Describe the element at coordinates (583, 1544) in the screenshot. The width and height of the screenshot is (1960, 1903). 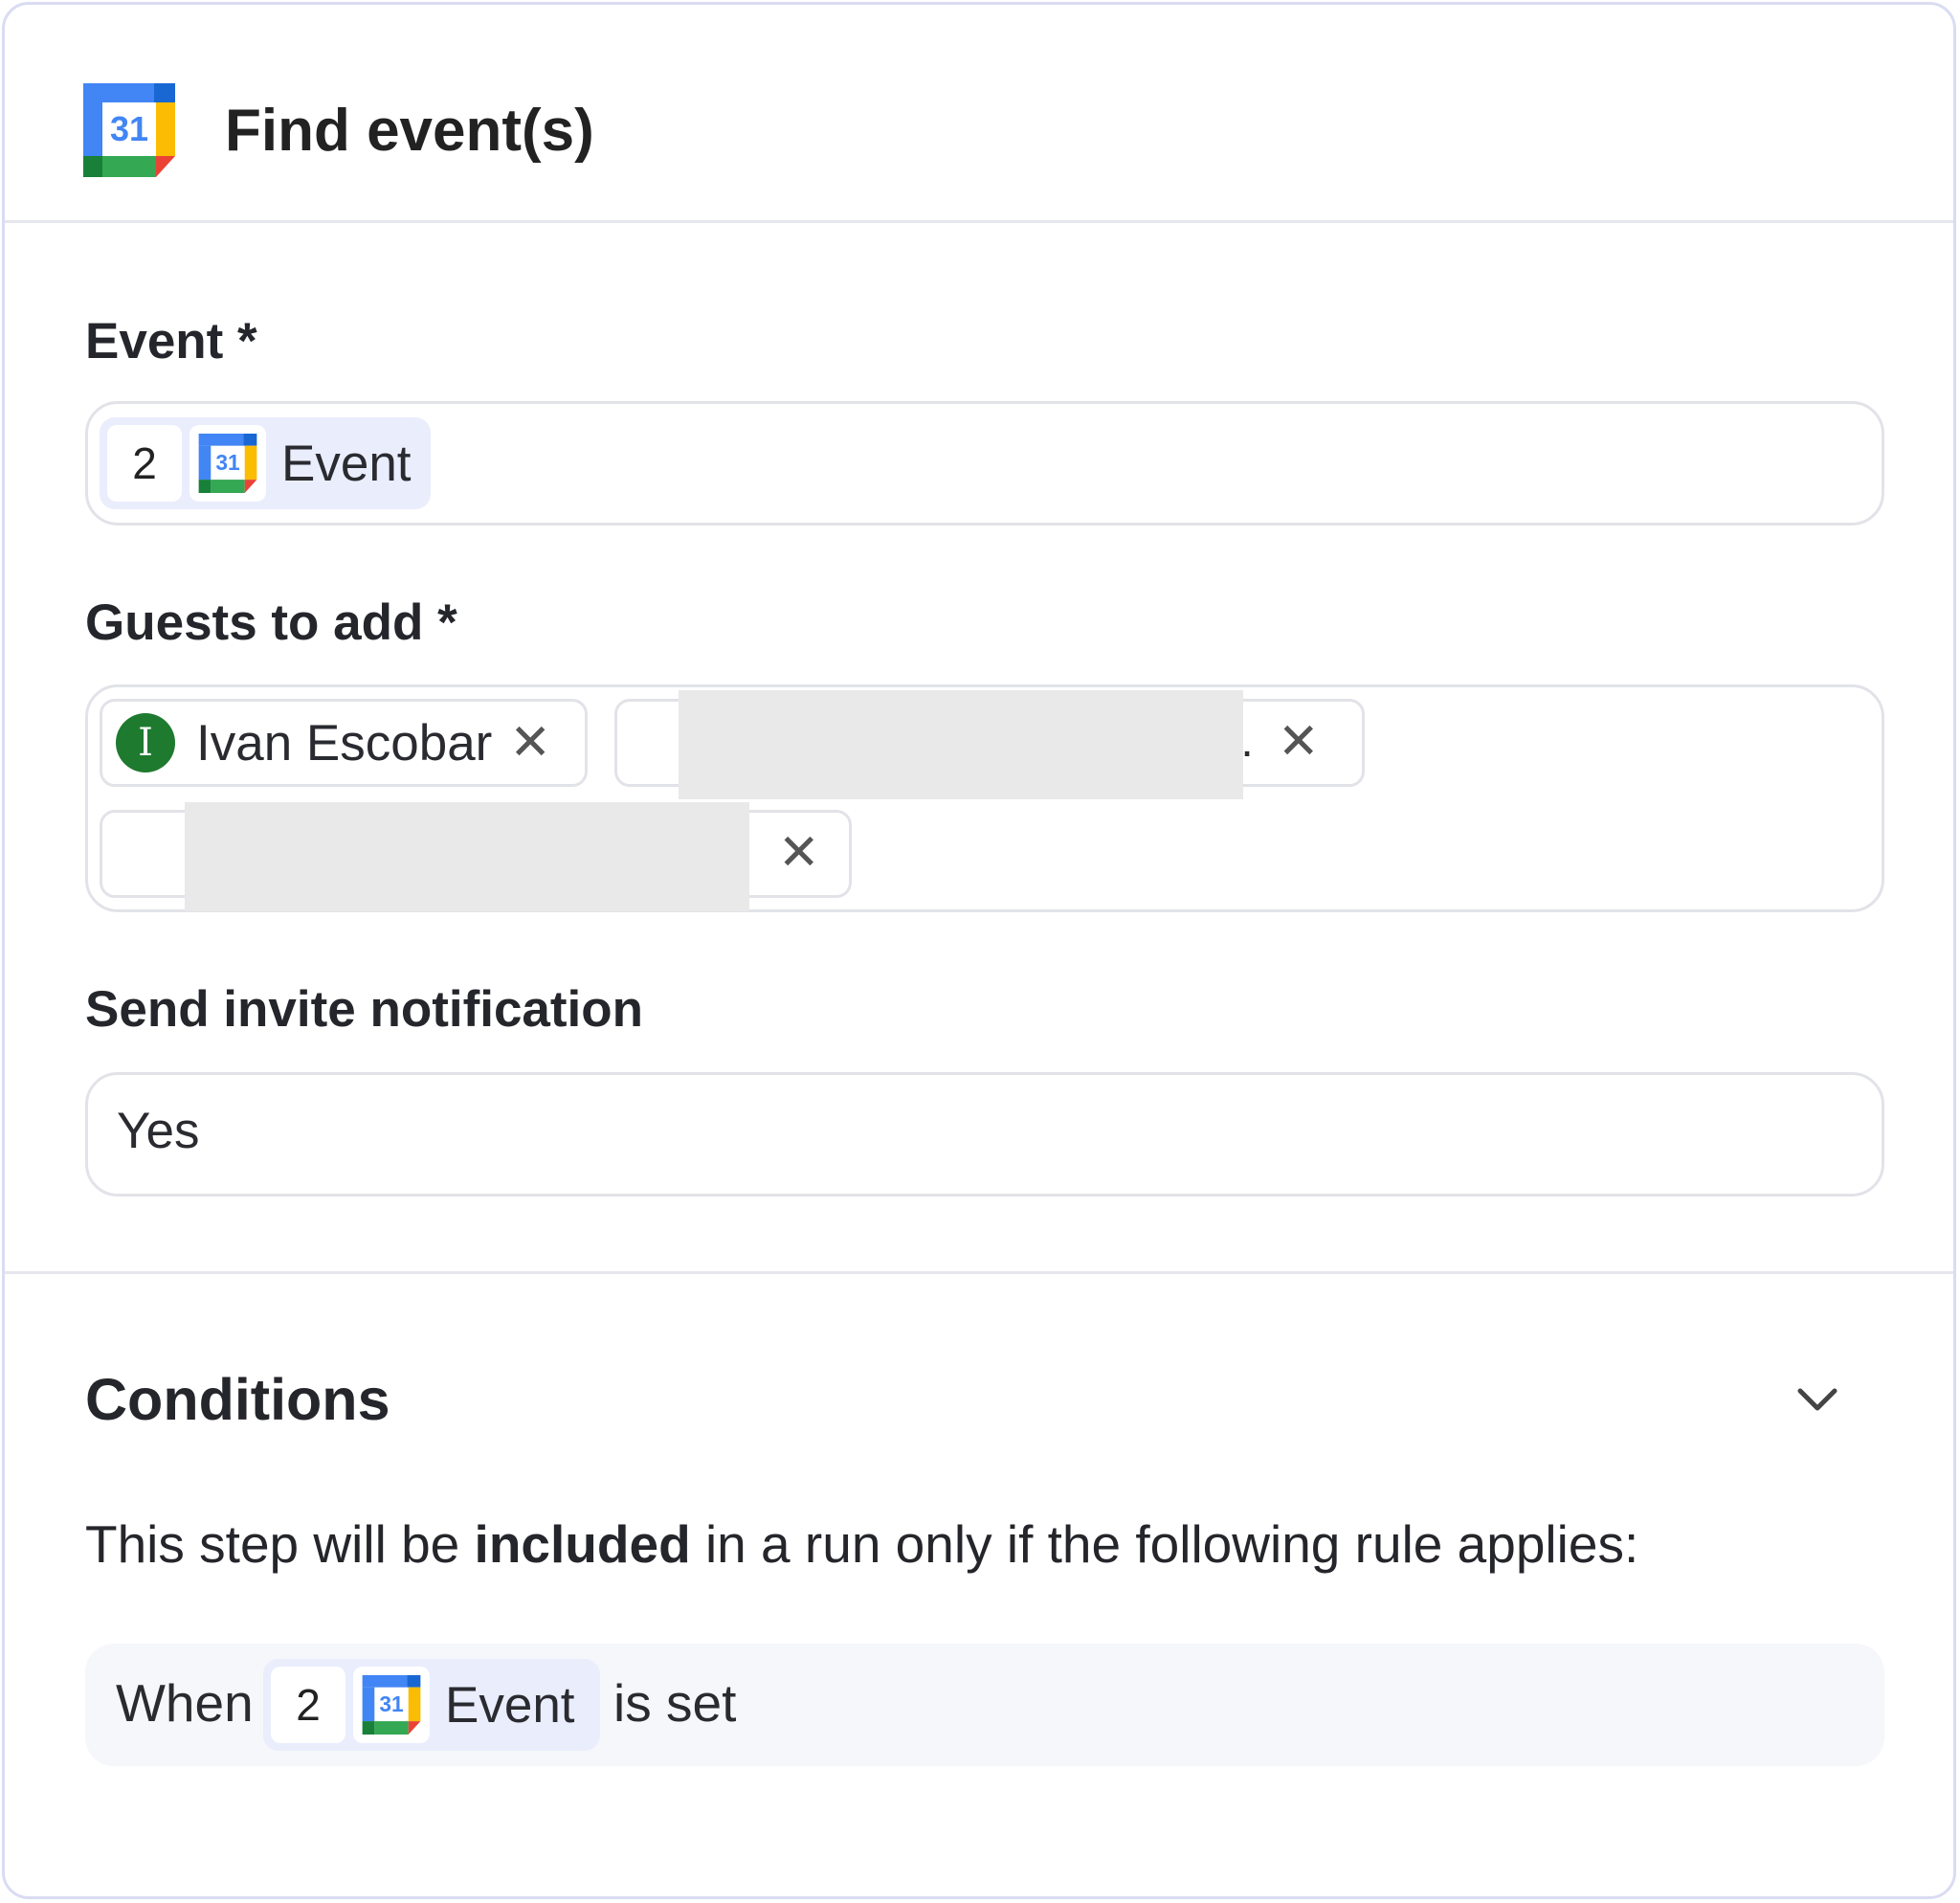
I see `rule-emphasis: included` at that location.